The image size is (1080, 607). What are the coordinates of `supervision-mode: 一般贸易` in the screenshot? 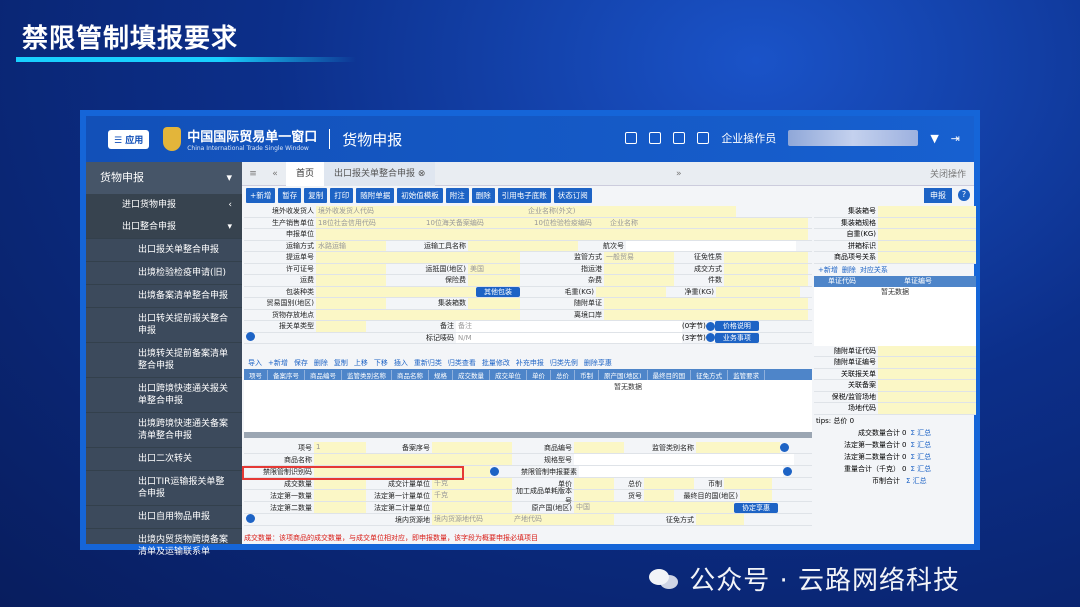 It's located at (639, 257).